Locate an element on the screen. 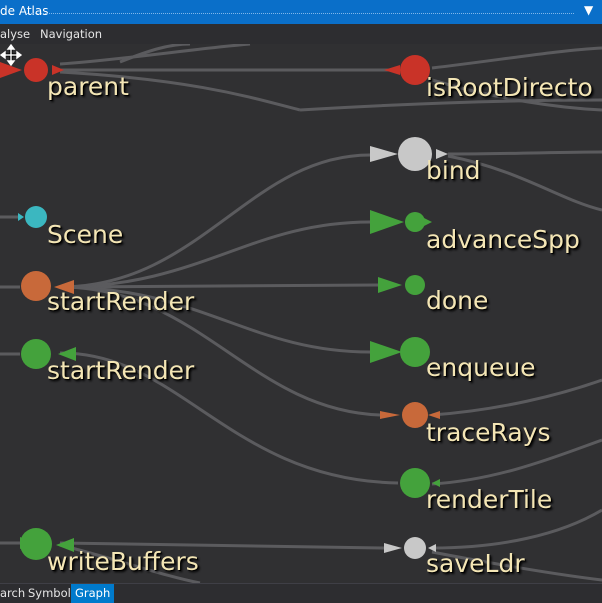 The height and width of the screenshot is (603, 602). node-label-startRender-1: startRender is located at coordinates (120, 302).